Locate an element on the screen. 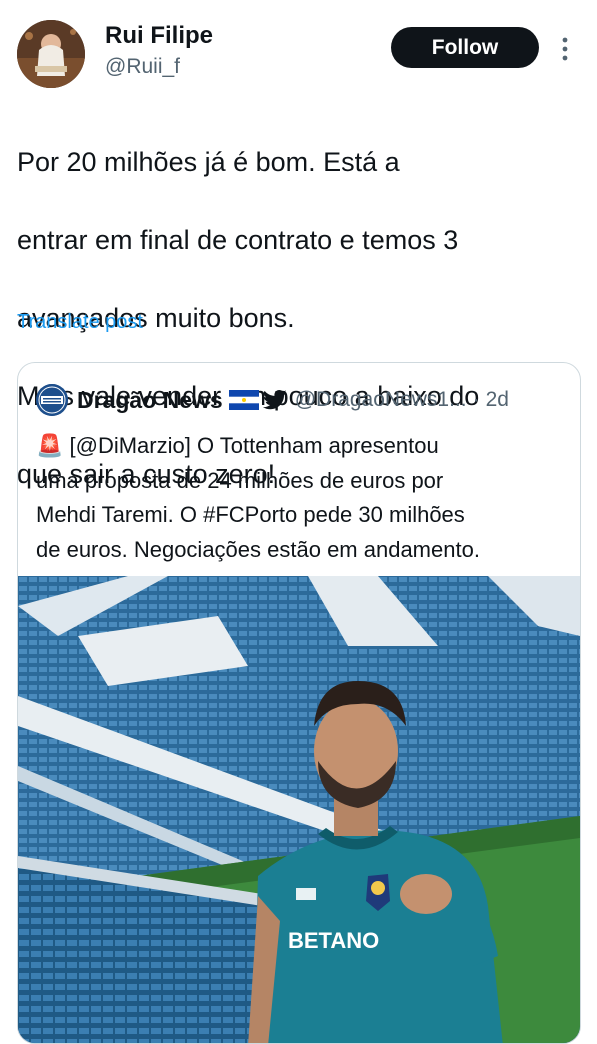 Image resolution: width=597 pixels, height=1044 pixels. avatar-image is located at coordinates (51, 54).